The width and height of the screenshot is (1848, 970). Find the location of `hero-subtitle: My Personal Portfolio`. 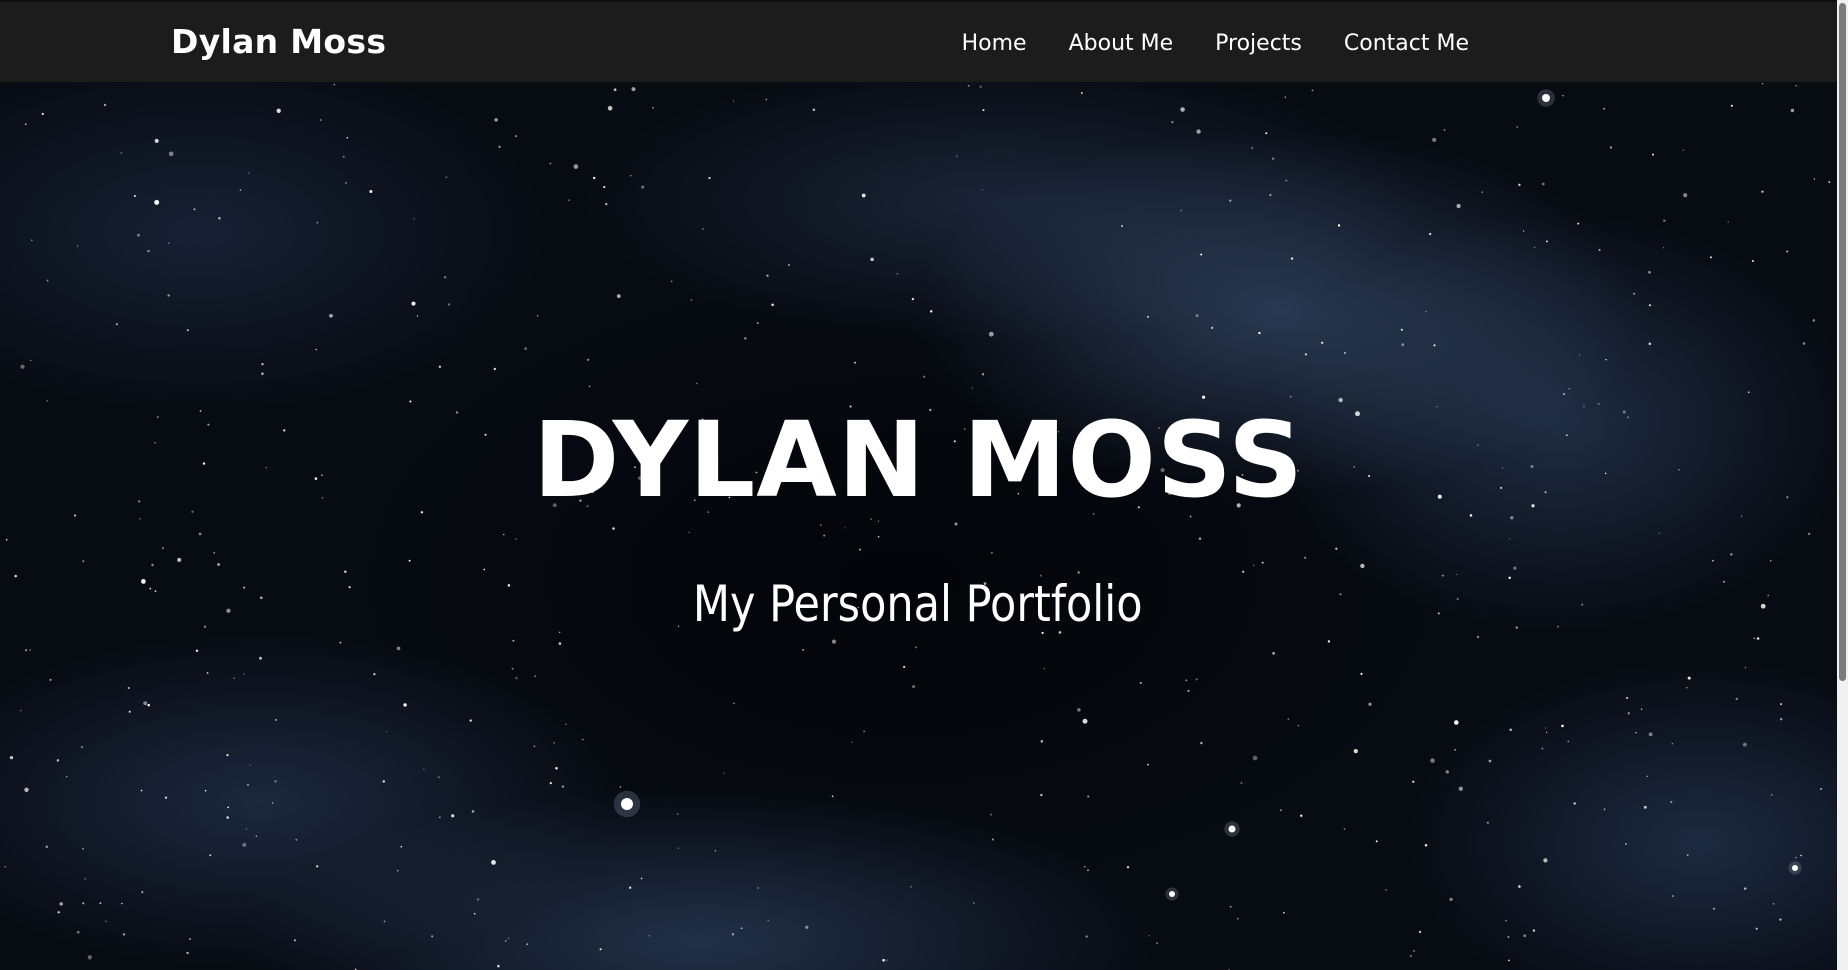

hero-subtitle: My Personal Portfolio is located at coordinates (917, 604).